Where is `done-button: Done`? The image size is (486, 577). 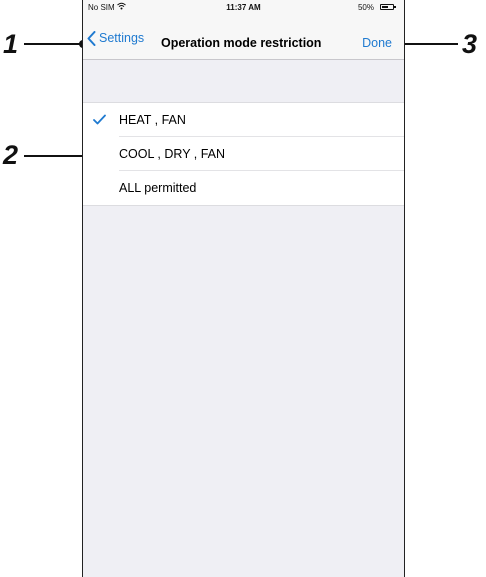 done-button: Done is located at coordinates (377, 43).